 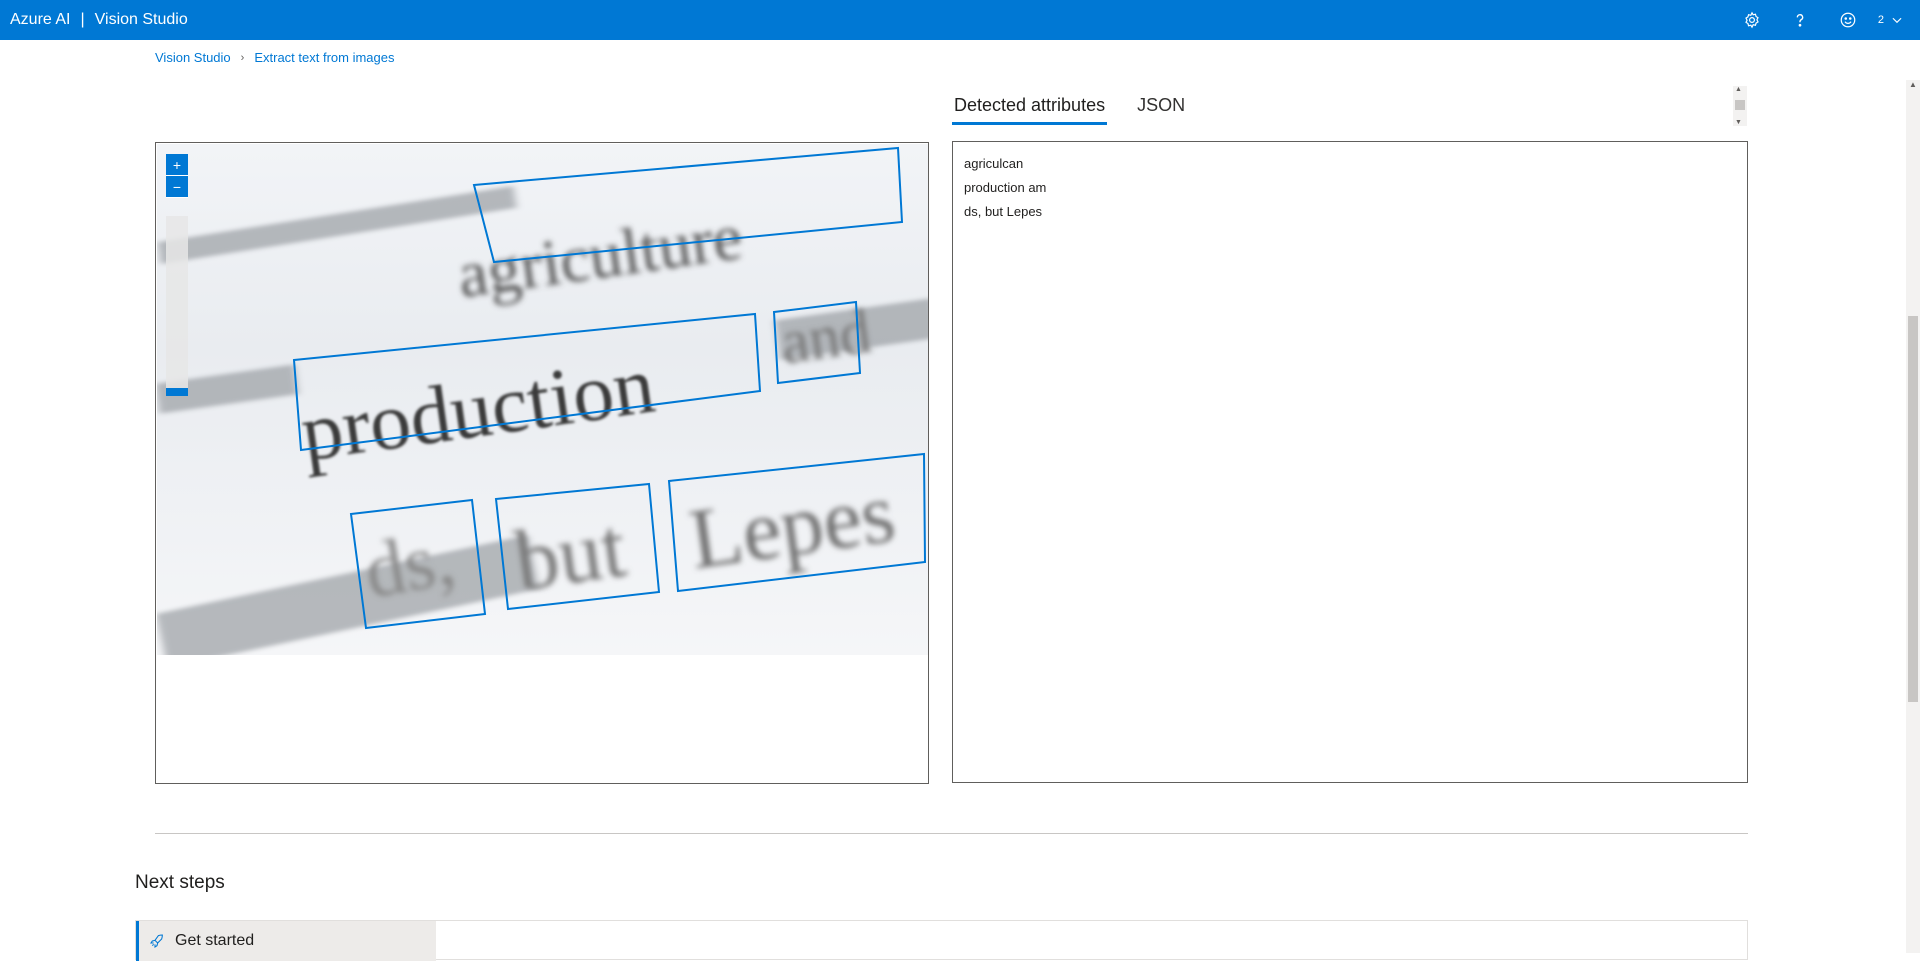 I want to click on gear-icon, so click(x=1752, y=20).